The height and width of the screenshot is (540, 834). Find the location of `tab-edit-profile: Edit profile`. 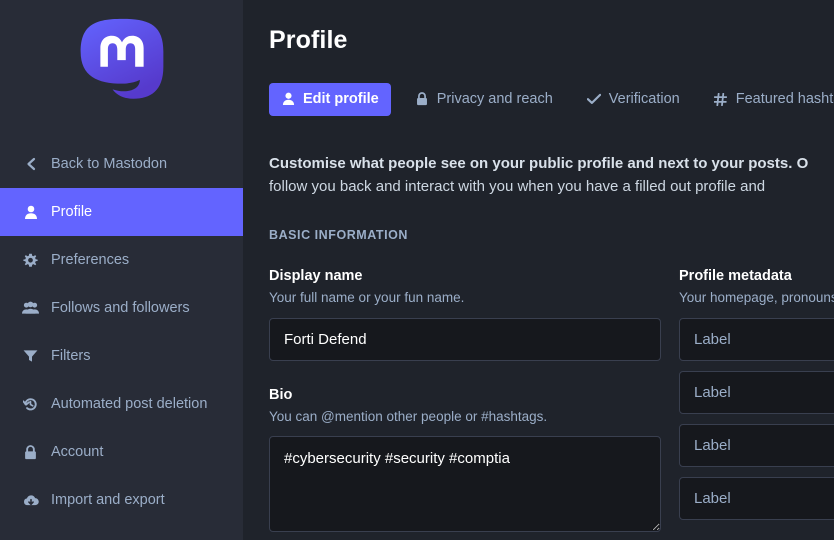

tab-edit-profile: Edit profile is located at coordinates (330, 99).